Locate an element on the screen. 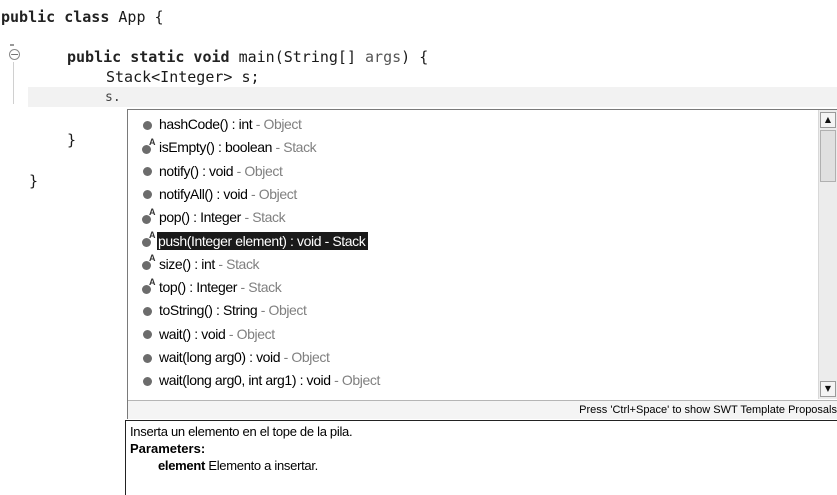  proposal-signature: wait() : void is located at coordinates (192, 333).